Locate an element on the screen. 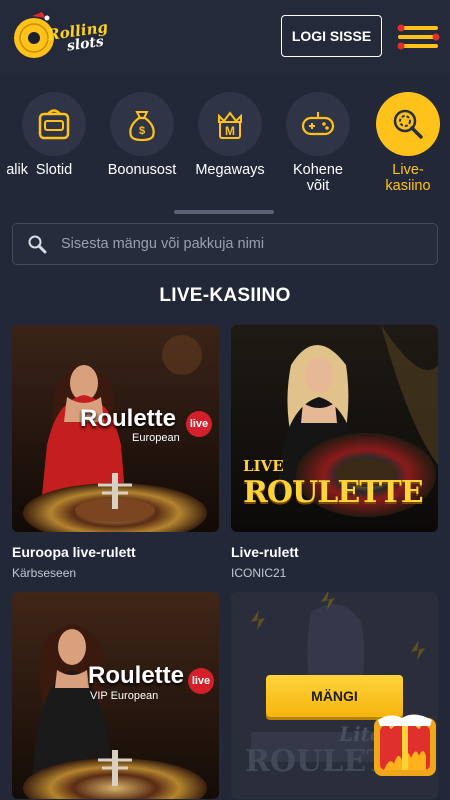  magnifier-chip-icon is located at coordinates (408, 124).